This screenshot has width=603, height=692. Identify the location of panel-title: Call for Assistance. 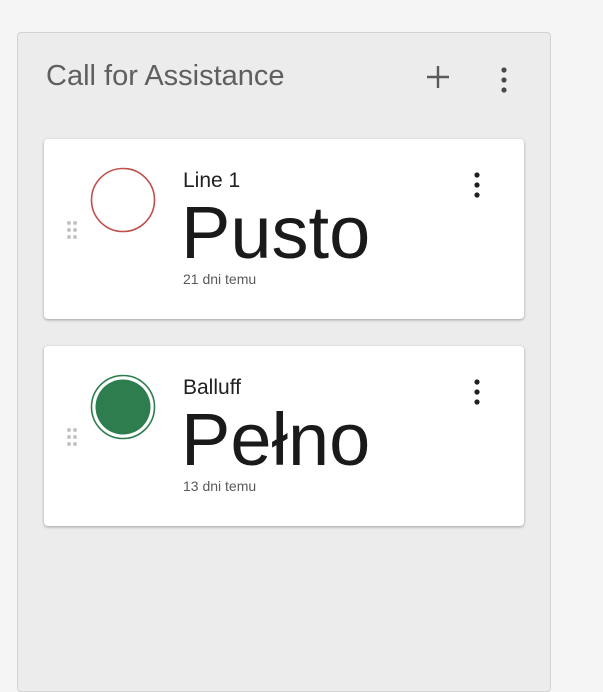
(165, 76).